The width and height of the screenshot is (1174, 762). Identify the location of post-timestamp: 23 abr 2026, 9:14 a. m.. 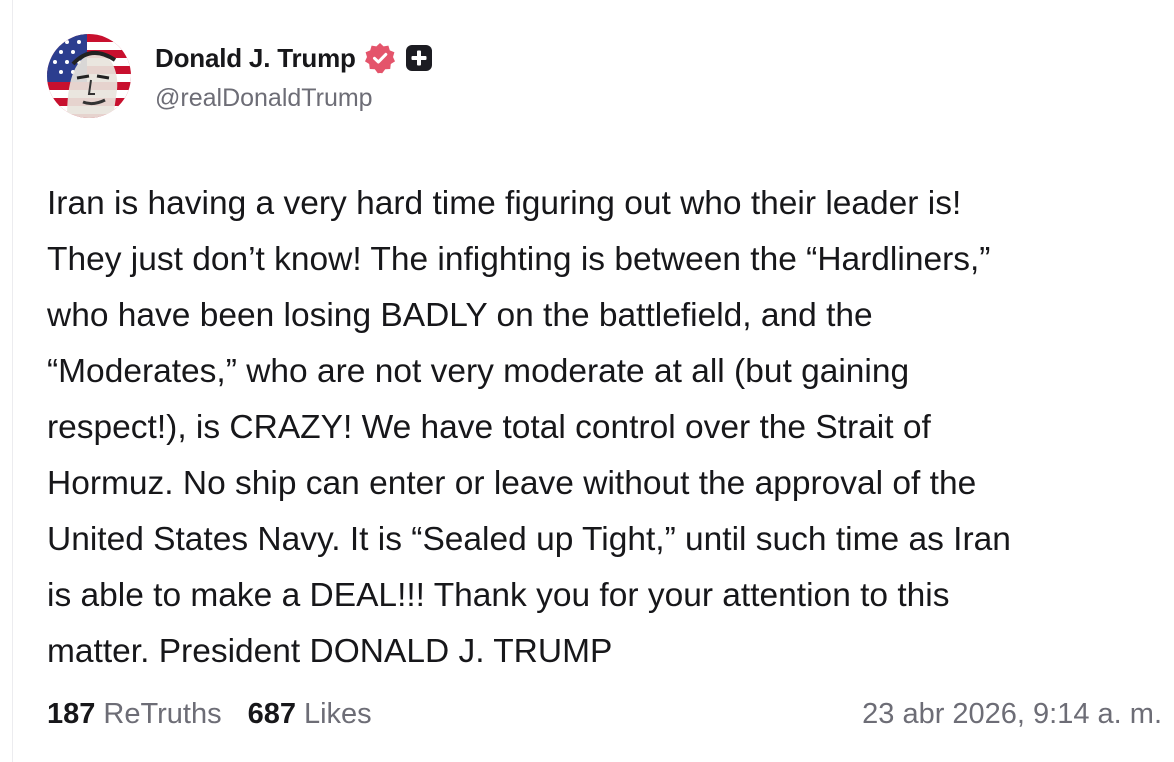
(1012, 714).